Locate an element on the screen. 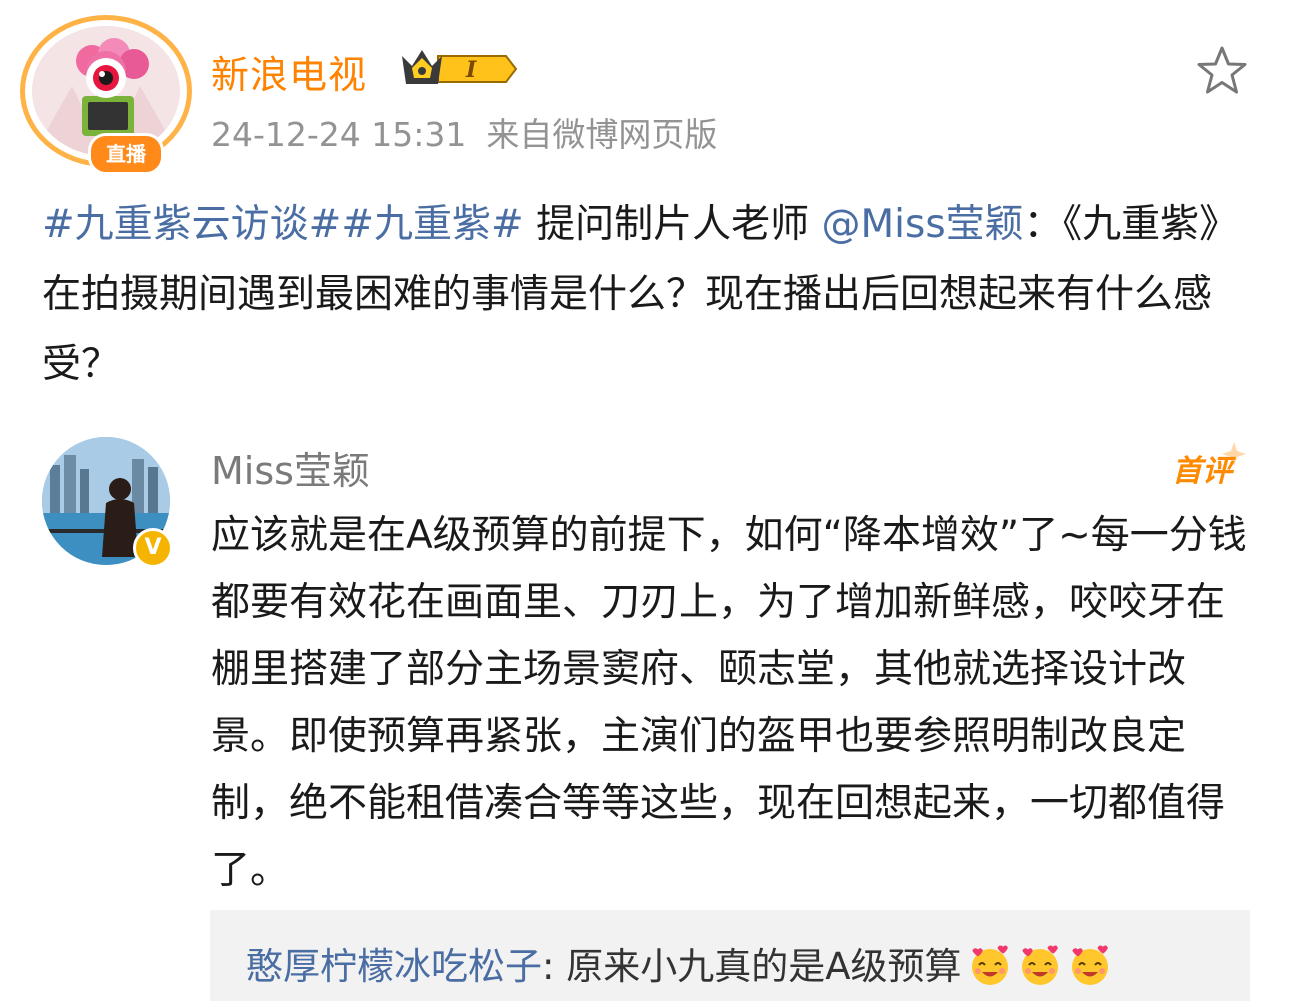 Image resolution: width=1290 pixels, height=1001 pixels. sub-comment-box: 憨厚柠檬冰吃松子: 原来小九真的是A级预算 is located at coordinates (730, 955).